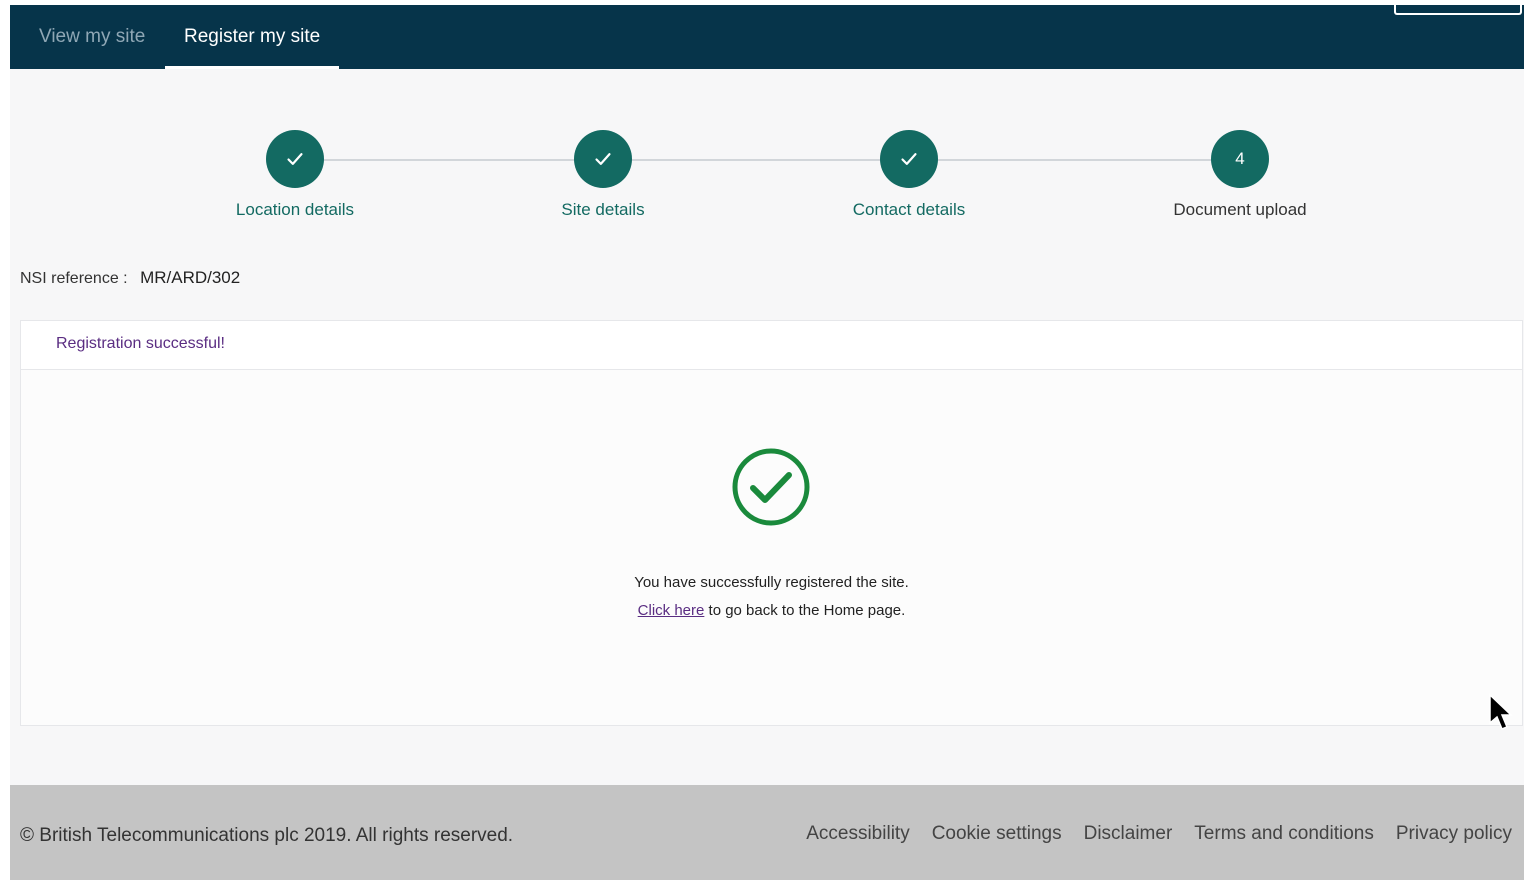 This screenshot has width=1524, height=880. I want to click on tab-register-my-site: Register my site, so click(252, 37).